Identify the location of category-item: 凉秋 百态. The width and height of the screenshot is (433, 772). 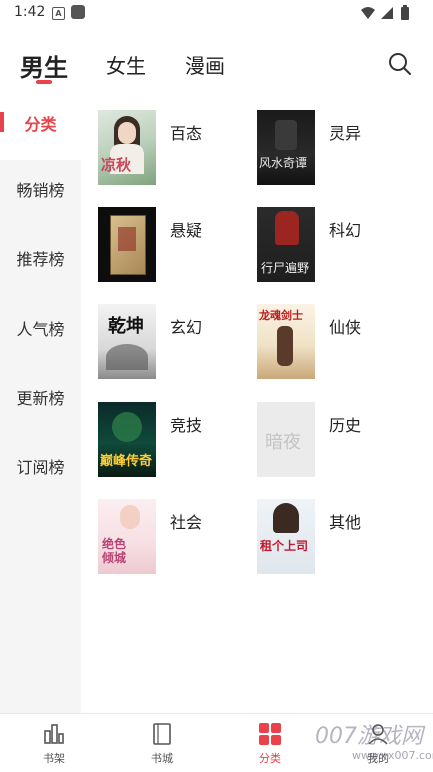
(173, 148).